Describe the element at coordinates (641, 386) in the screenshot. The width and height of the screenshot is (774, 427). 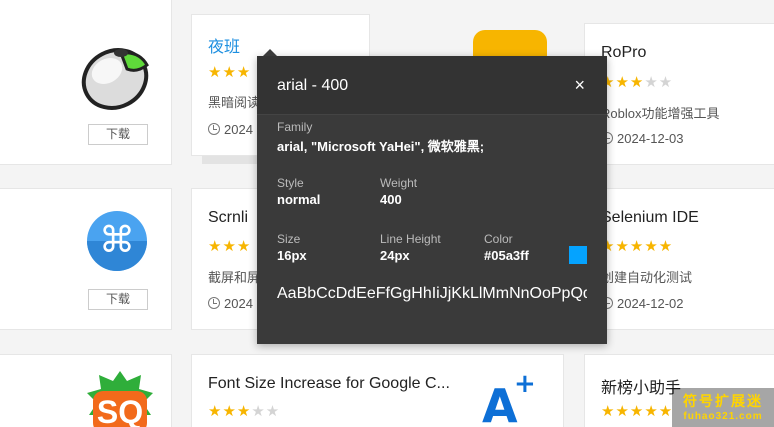
I see `app-title: 新榜小助手` at that location.